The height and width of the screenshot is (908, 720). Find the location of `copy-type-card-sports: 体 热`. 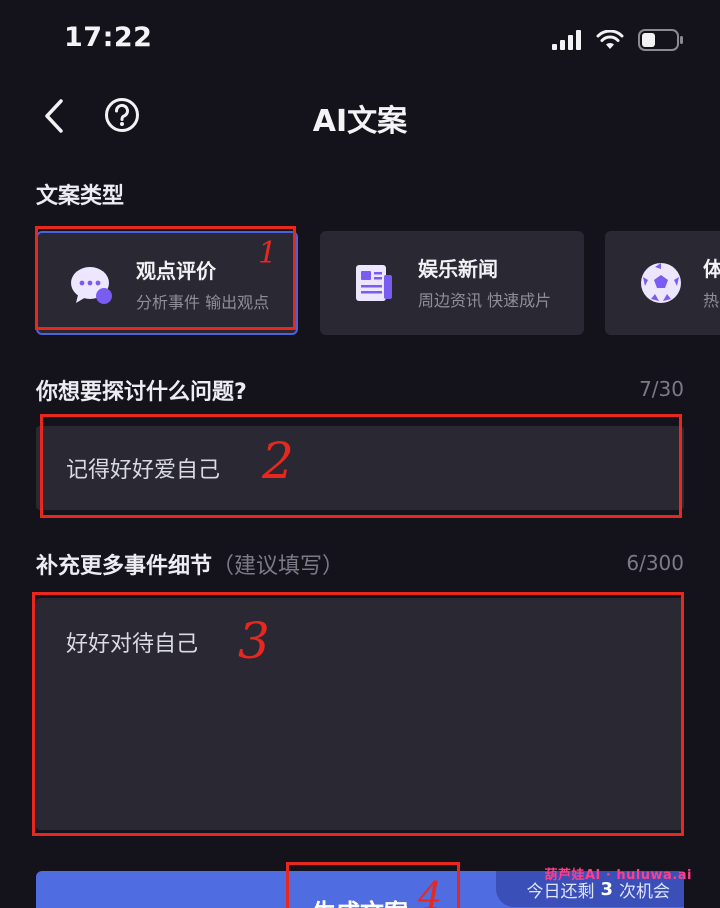

copy-type-card-sports: 体 热 is located at coordinates (662, 283).